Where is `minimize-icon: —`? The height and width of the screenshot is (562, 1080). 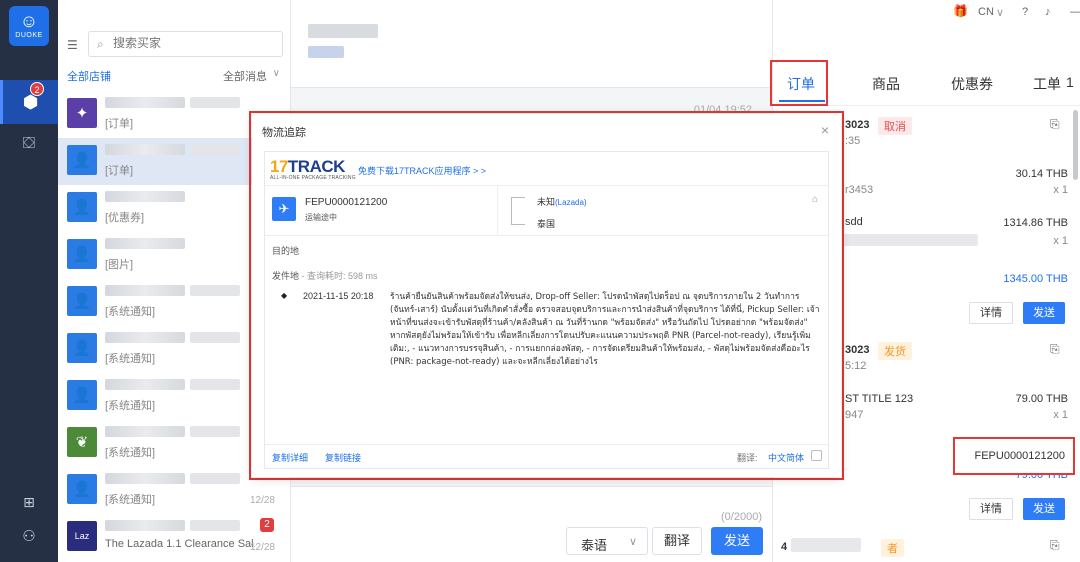
minimize-icon: — is located at coordinates (1075, 12).